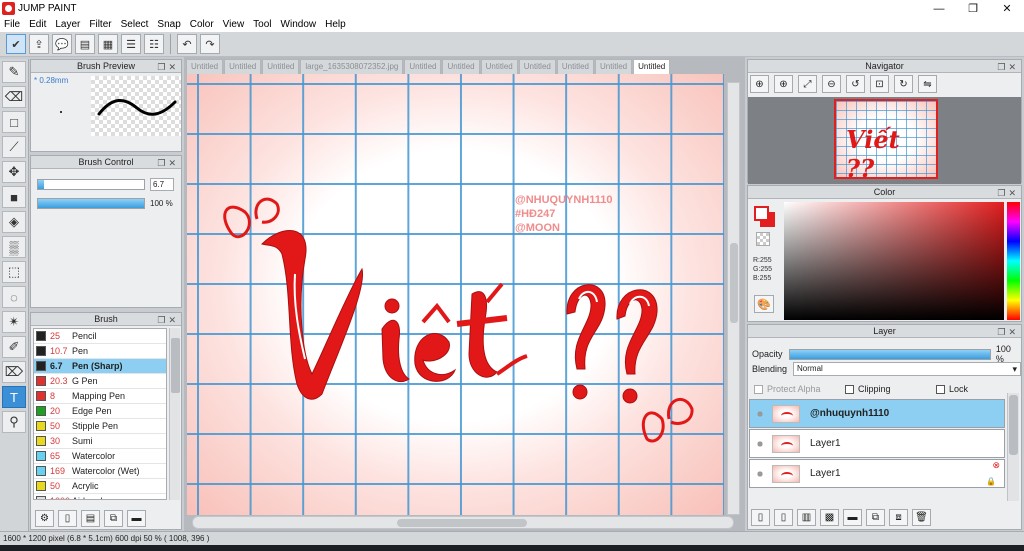 The width and height of the screenshot is (1024, 551). I want to click on navigator-thumbnail: Viết ??, so click(886, 139).